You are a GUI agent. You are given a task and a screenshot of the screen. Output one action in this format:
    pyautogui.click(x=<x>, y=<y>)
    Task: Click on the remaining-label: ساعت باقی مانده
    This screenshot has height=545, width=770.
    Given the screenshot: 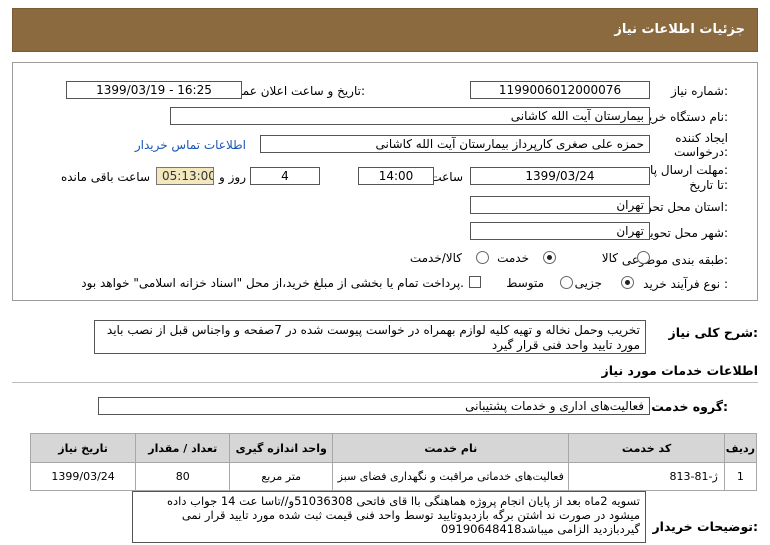 What is the action you would take?
    pyautogui.click(x=105, y=177)
    